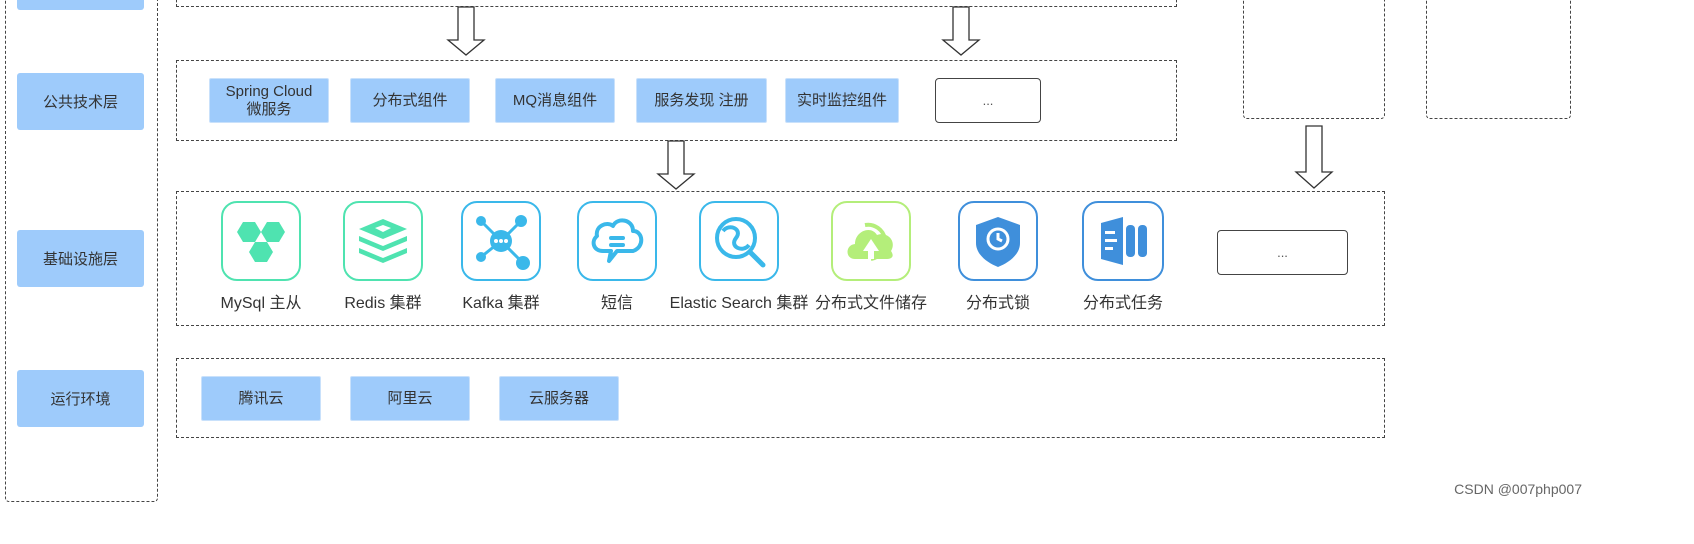 The height and width of the screenshot is (544, 1694). I want to click on layer-label-infra: 基础设施层, so click(80, 258).